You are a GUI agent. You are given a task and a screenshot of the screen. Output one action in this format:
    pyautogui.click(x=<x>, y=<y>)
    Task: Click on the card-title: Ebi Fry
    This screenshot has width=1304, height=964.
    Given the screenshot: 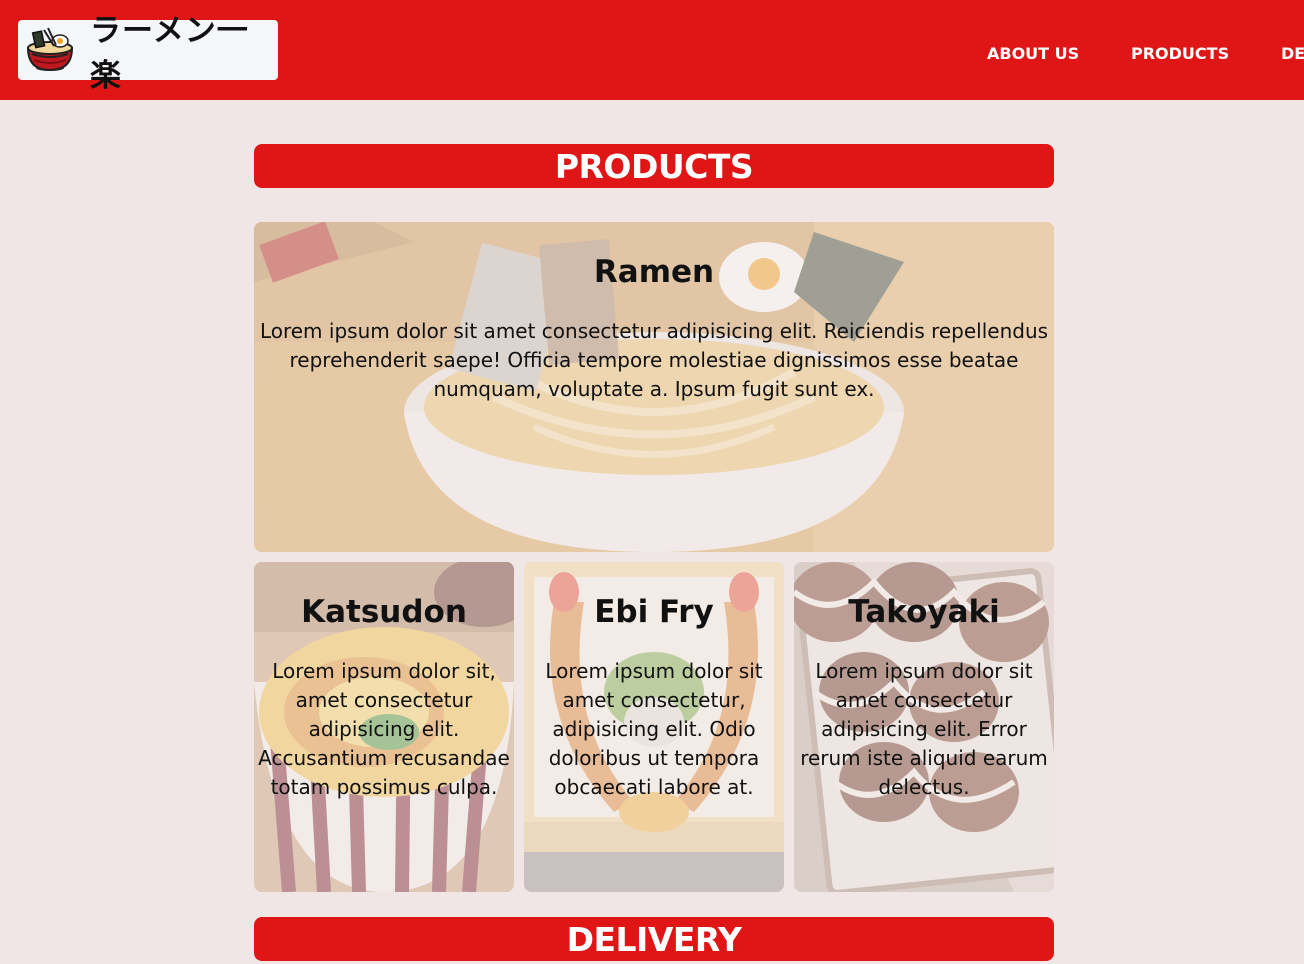 What is the action you would take?
    pyautogui.click(x=654, y=612)
    